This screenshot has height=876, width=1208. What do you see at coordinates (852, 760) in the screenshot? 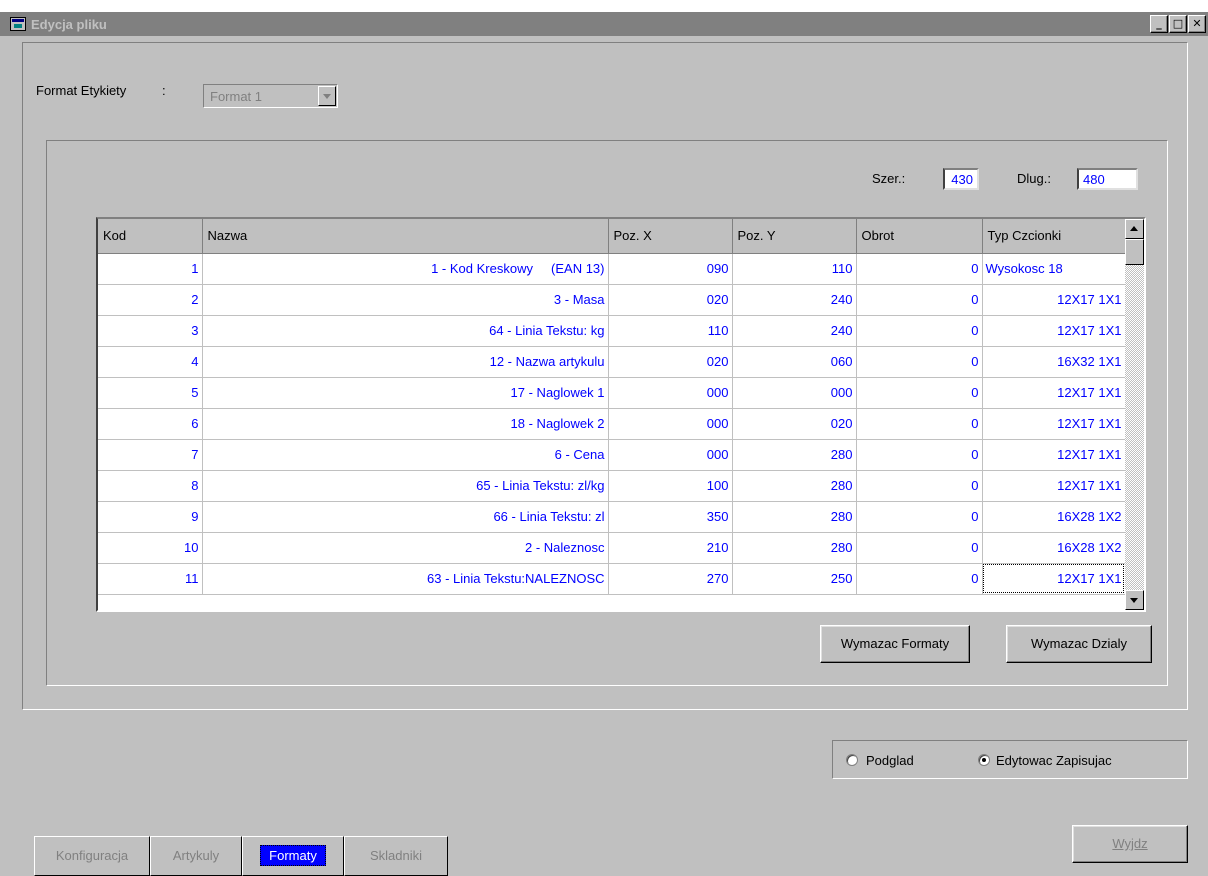
I see `podglad-radio` at bounding box center [852, 760].